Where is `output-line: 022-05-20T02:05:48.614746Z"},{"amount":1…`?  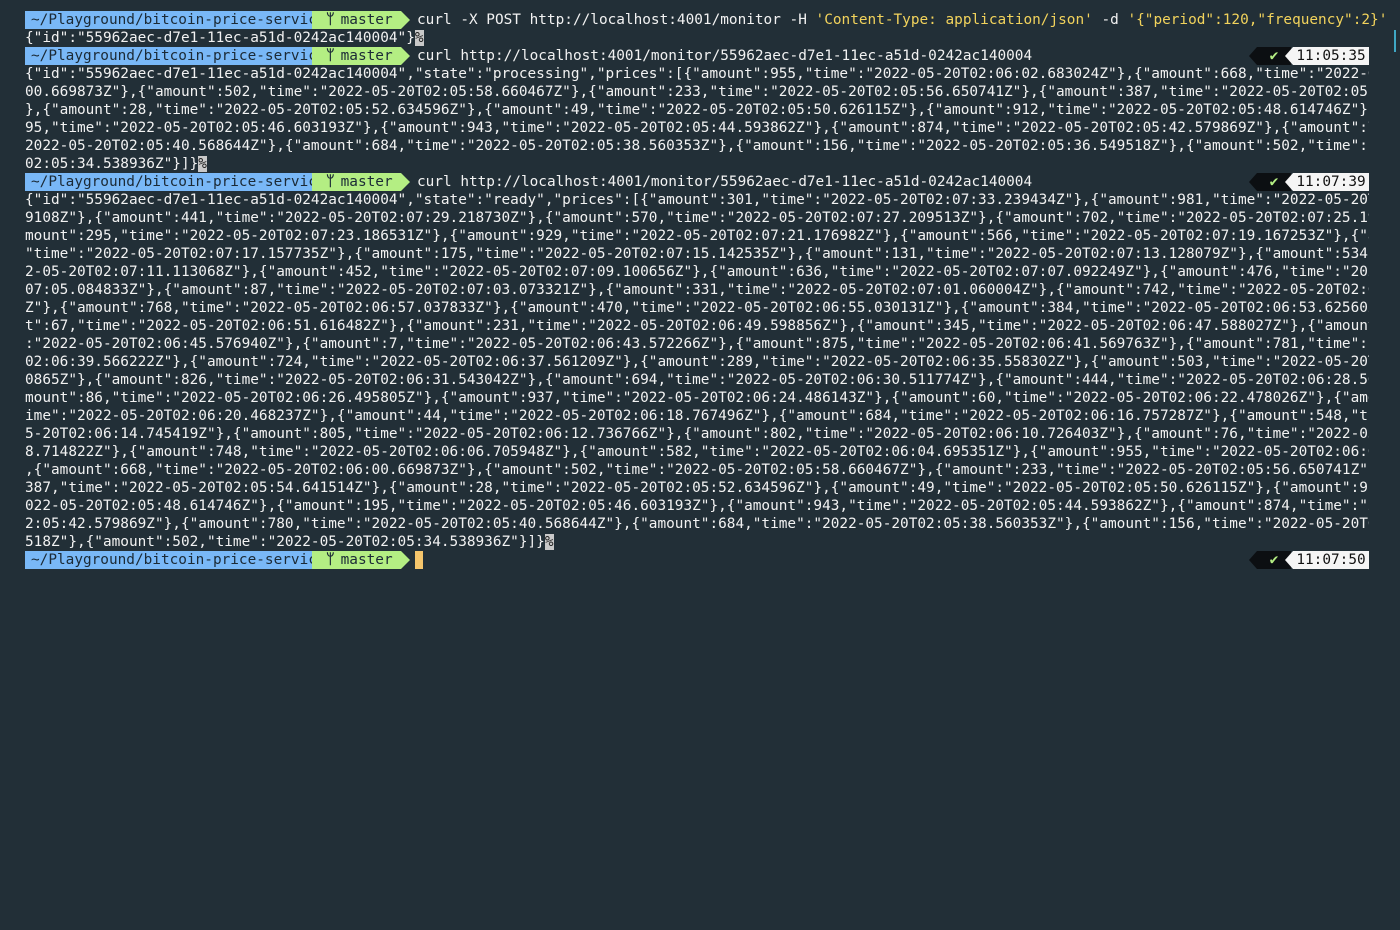
output-line: 022-05-20T02:05:48.614746Z"},{"amount":1… is located at coordinates (697, 506).